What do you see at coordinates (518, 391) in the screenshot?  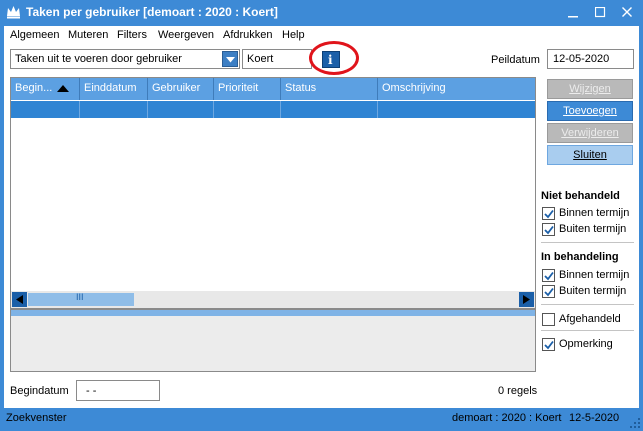 I see `row-count: 0 regels` at bounding box center [518, 391].